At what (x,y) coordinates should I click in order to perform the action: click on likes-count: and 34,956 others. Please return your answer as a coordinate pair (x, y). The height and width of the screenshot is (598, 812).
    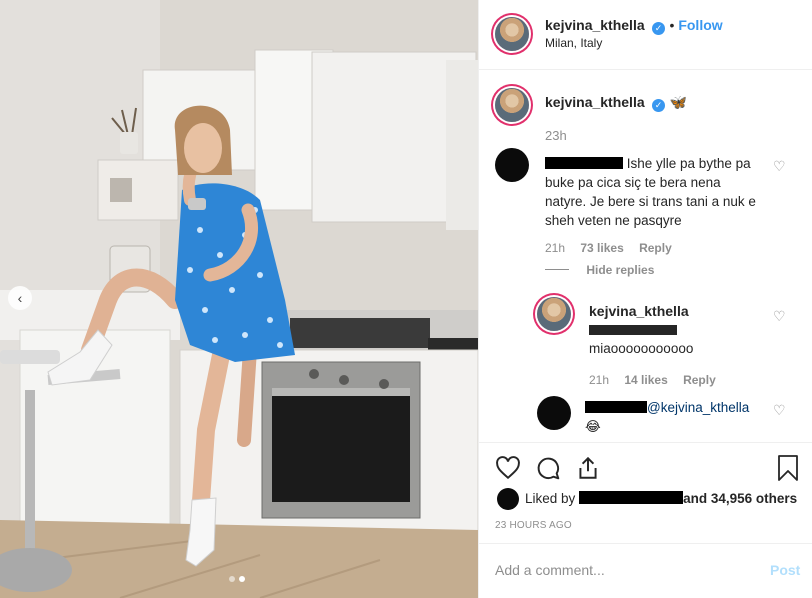
    Looking at the image, I should click on (740, 498).